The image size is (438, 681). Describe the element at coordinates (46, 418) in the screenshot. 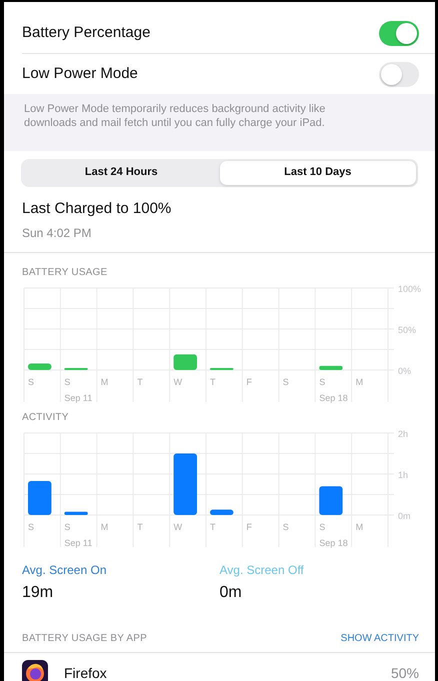

I see `section-header: ACTIVITY` at that location.